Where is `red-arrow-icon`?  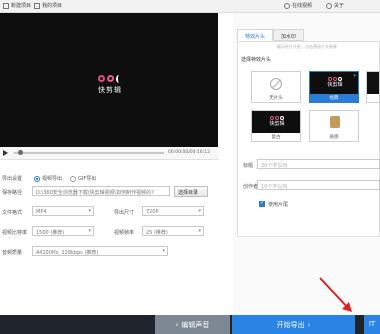
red-arrow-icon is located at coordinates (335, 294).